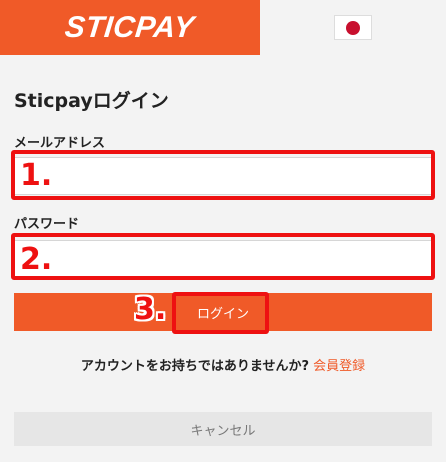  What do you see at coordinates (223, 429) in the screenshot?
I see `cancel-button: キャンセル` at bounding box center [223, 429].